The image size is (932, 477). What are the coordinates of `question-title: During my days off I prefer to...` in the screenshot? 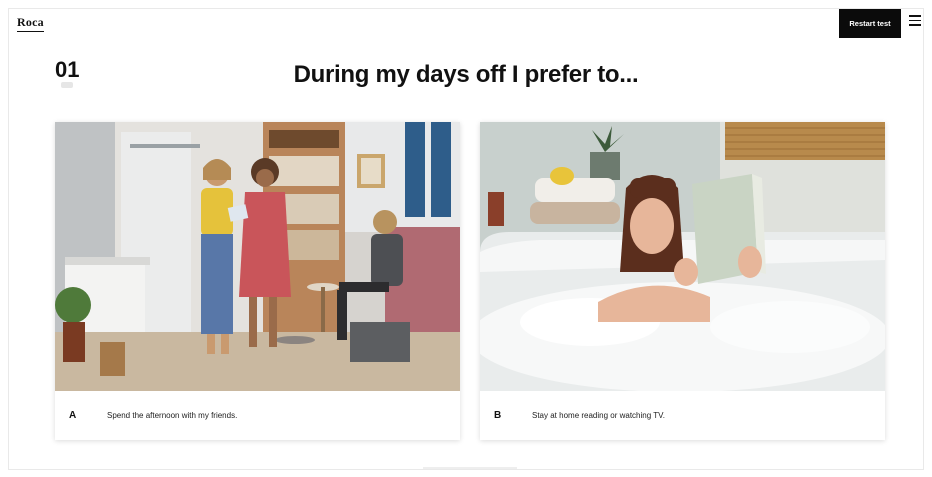 It's located at (466, 74).